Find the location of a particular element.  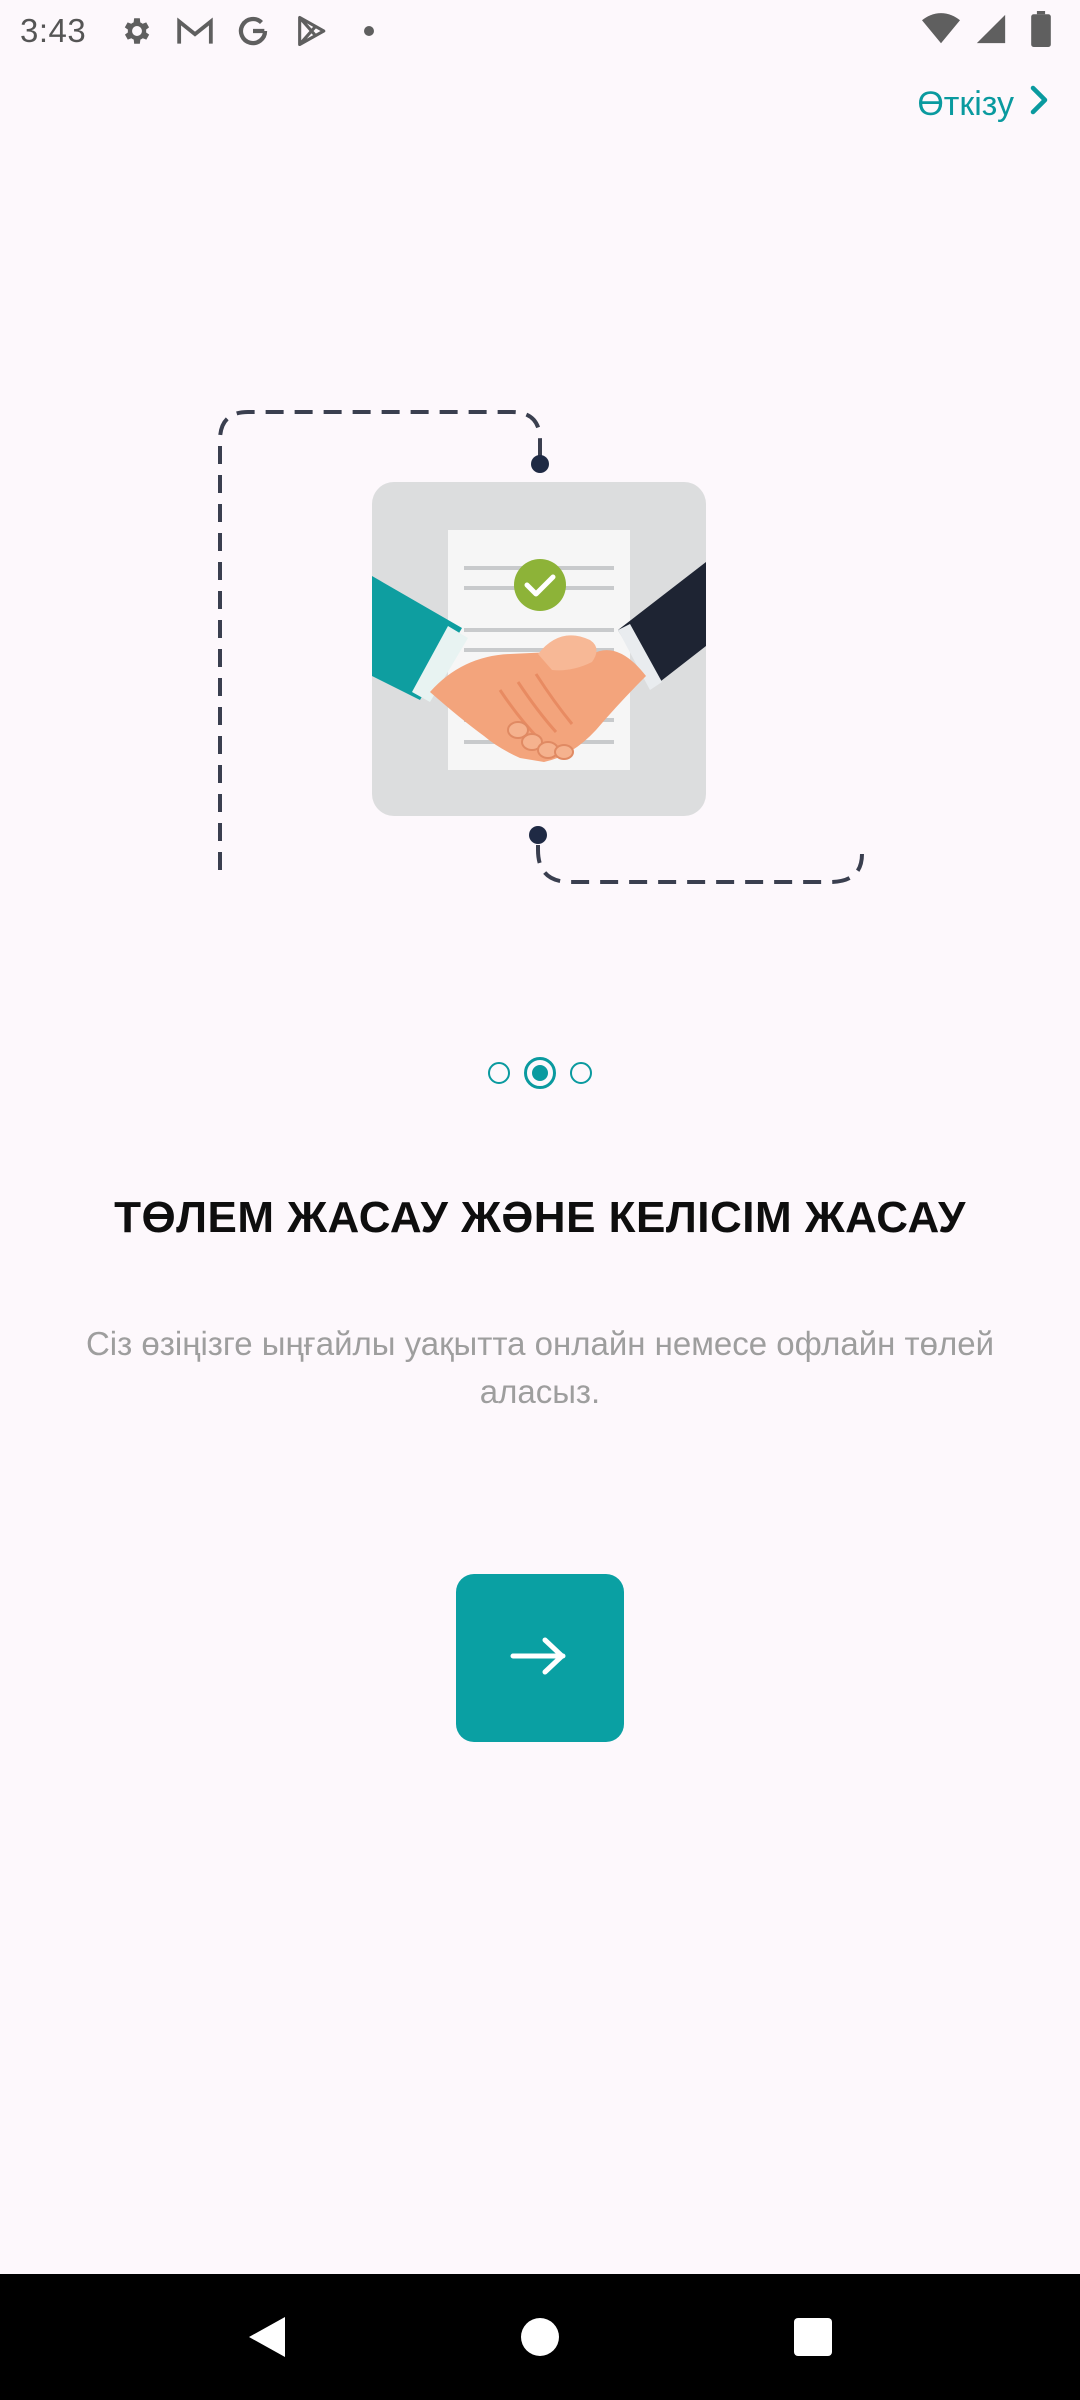

next-button is located at coordinates (540, 1658).